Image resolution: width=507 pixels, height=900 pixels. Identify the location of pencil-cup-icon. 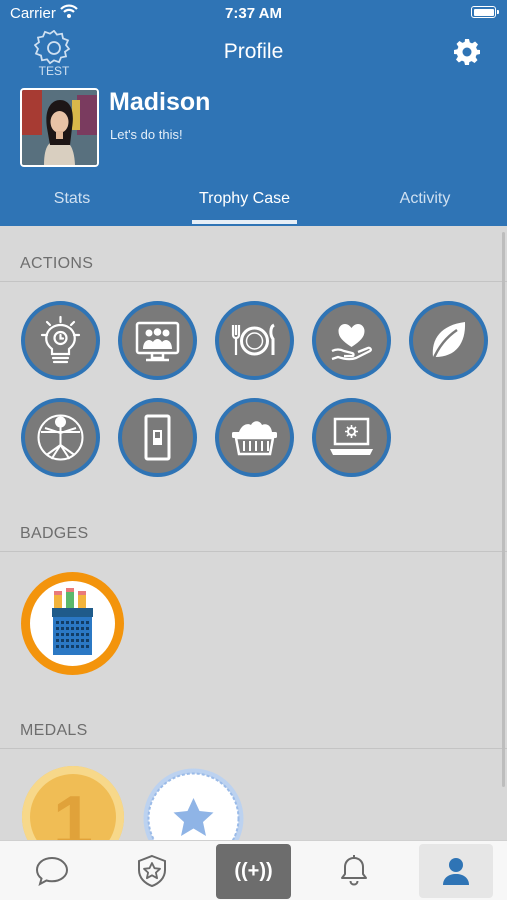
(72, 621).